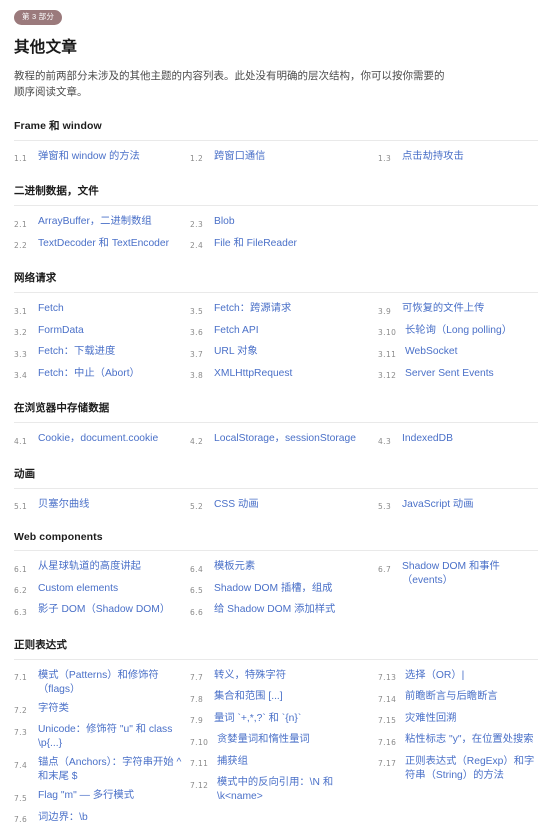 This screenshot has width=550, height=827. I want to click on toc-entry-number: 5.1, so click(26, 506).